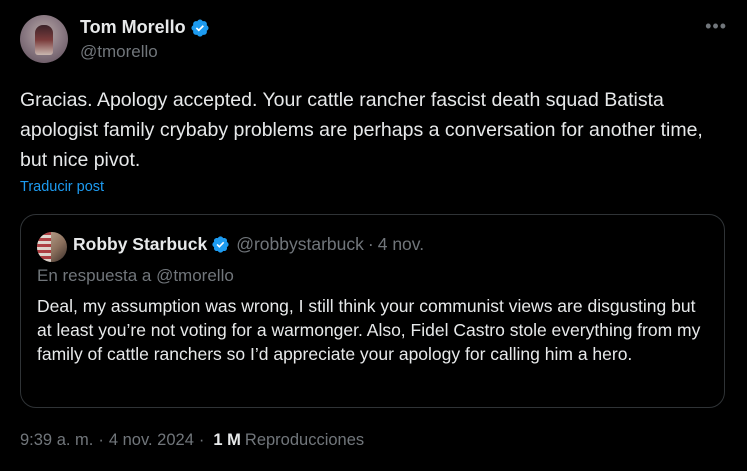  I want to click on tweet-date: 4 nov. 2024, so click(151, 440).